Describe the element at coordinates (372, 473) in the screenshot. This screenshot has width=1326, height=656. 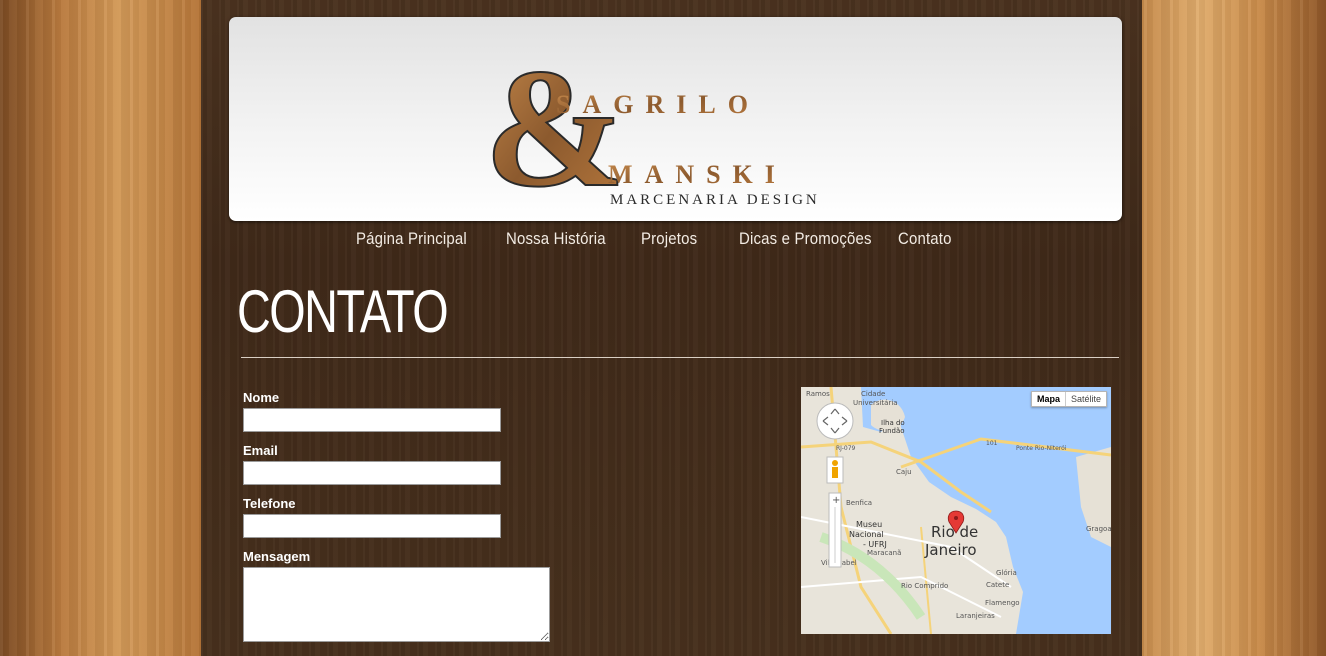
I see `email-field` at that location.